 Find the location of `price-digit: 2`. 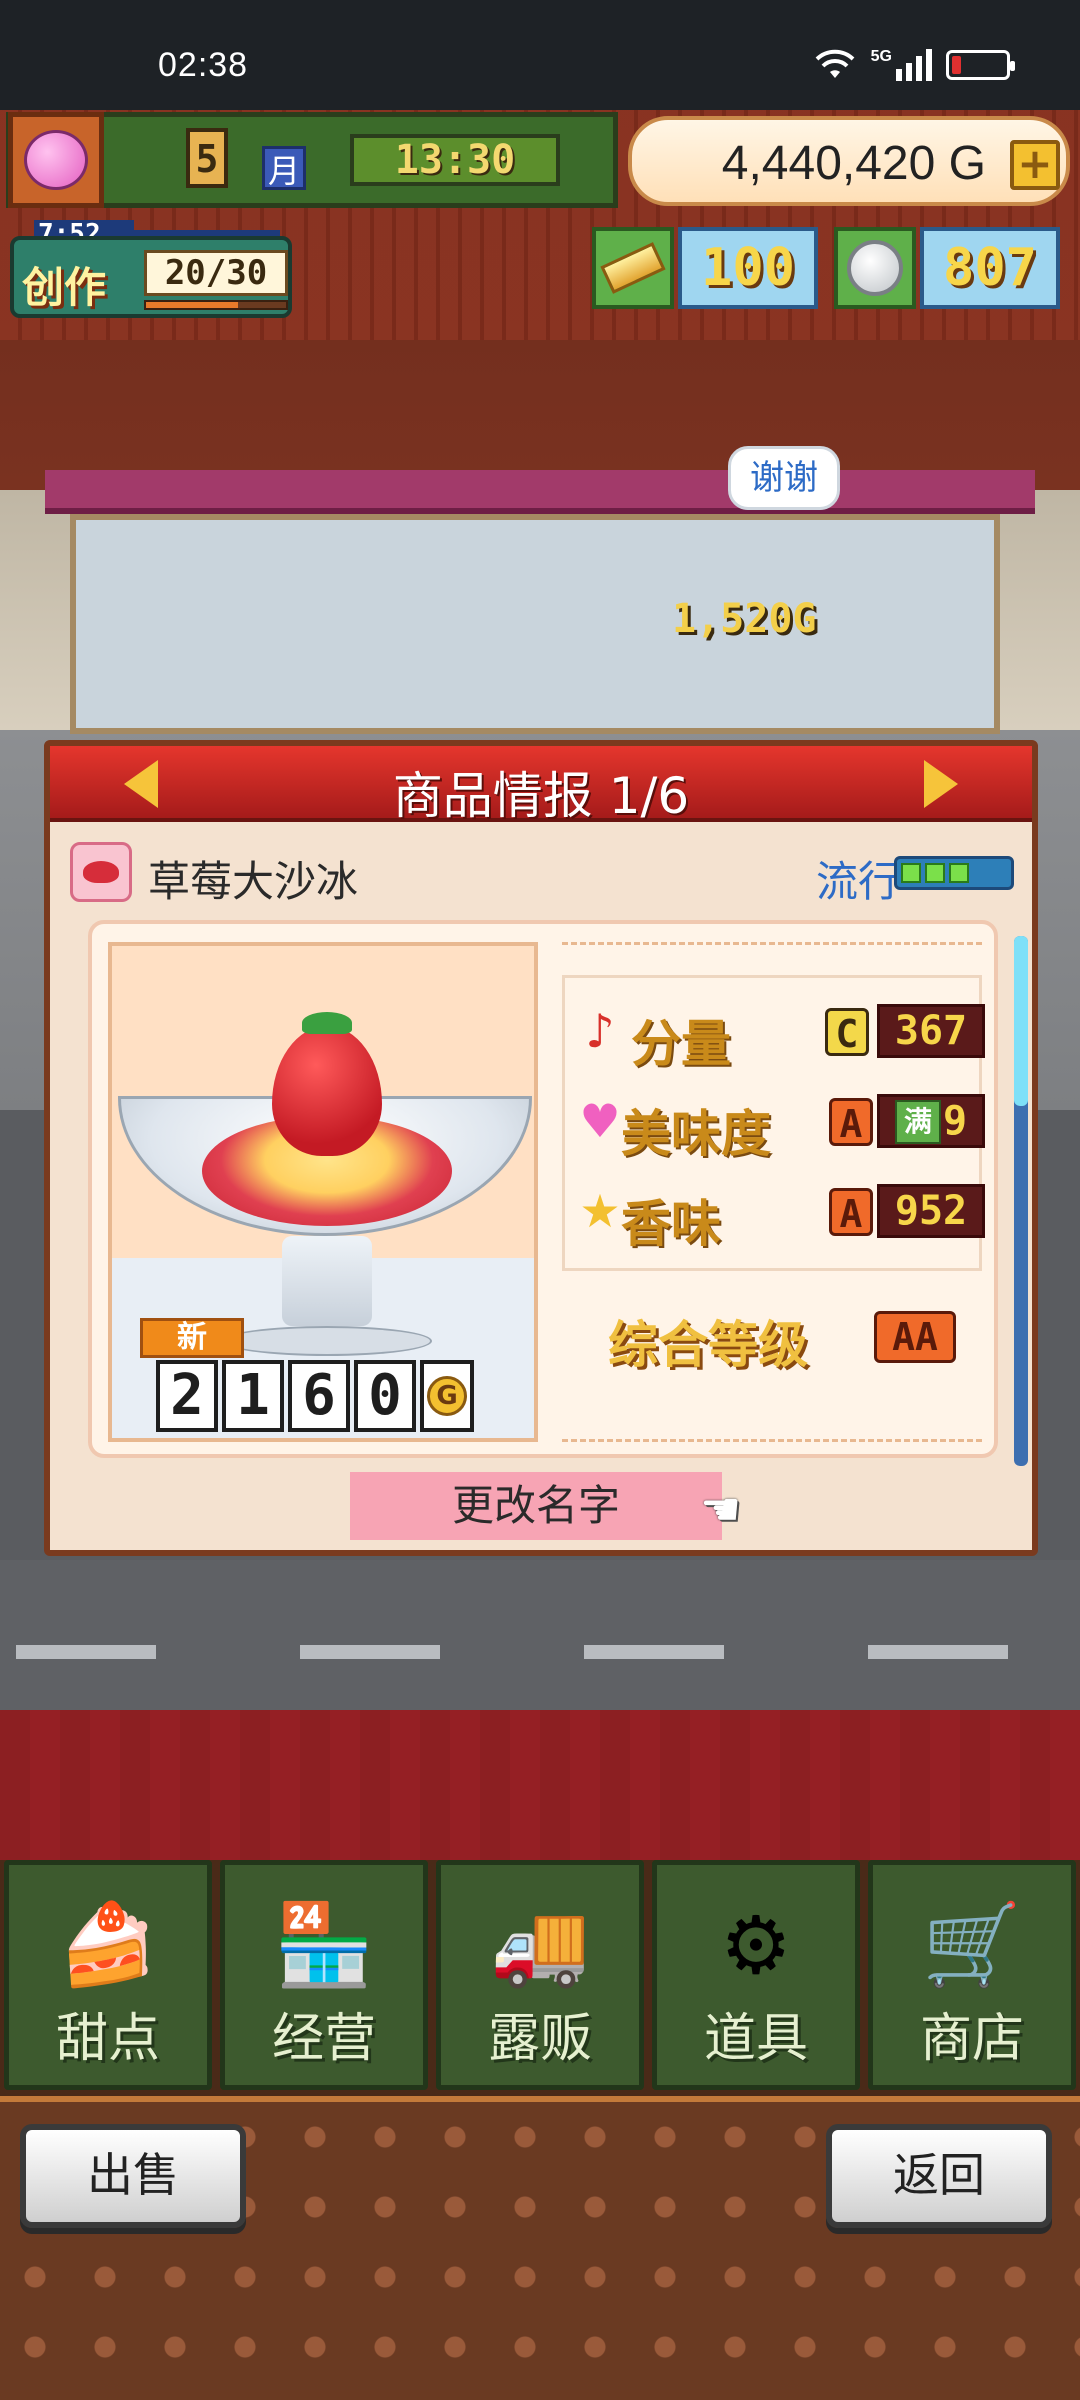

price-digit: 2 is located at coordinates (187, 1396).